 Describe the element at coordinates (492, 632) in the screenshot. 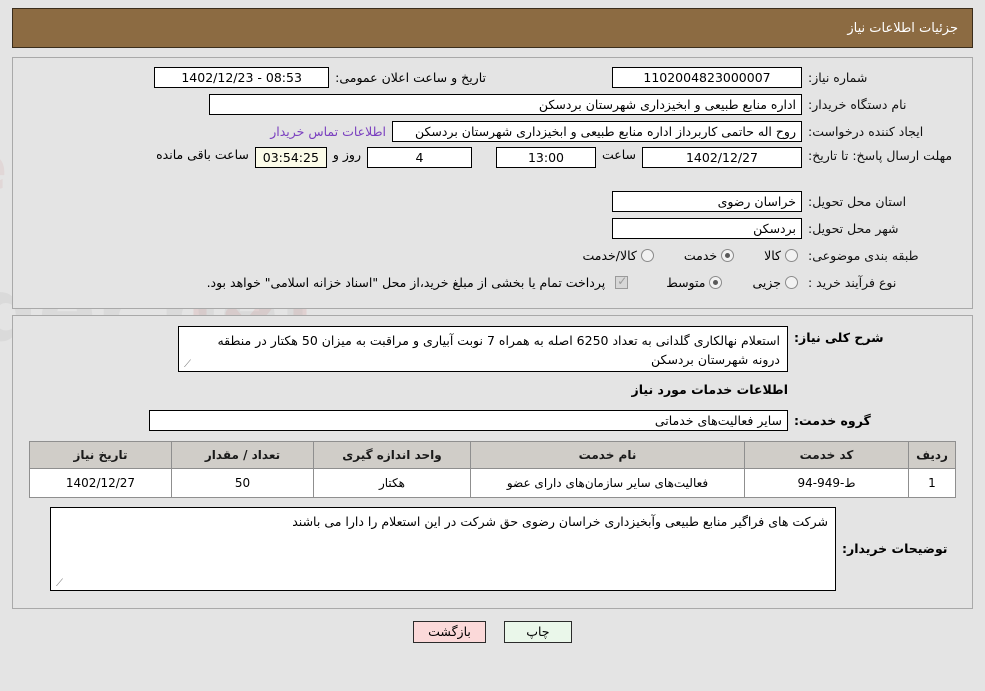

I see `footer-button-bar: چاپ بازگشت` at that location.